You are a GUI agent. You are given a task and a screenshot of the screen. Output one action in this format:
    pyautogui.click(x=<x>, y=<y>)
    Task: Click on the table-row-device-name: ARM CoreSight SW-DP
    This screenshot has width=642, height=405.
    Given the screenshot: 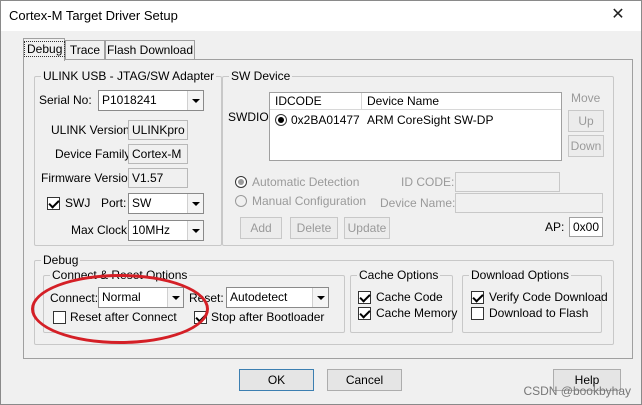 What is the action you would take?
    pyautogui.click(x=430, y=120)
    